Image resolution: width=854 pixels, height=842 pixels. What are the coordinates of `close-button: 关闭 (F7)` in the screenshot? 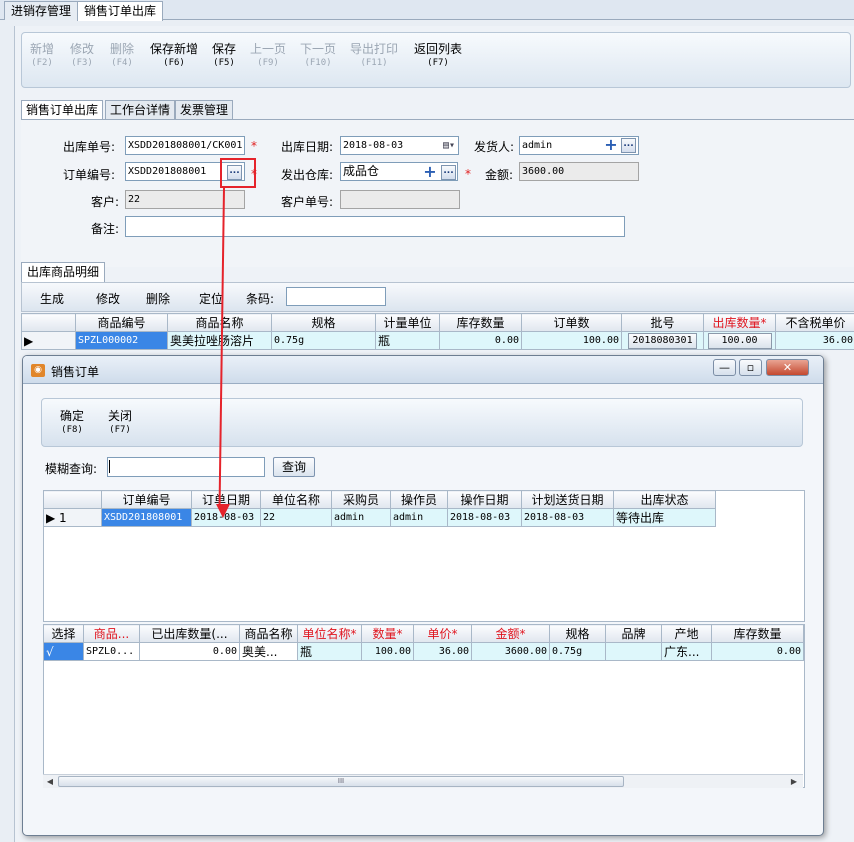 It's located at (120, 423).